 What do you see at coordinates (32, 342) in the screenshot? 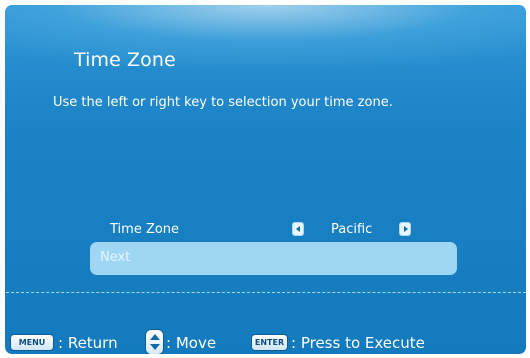
I see `menu-key-icon: MENU` at bounding box center [32, 342].